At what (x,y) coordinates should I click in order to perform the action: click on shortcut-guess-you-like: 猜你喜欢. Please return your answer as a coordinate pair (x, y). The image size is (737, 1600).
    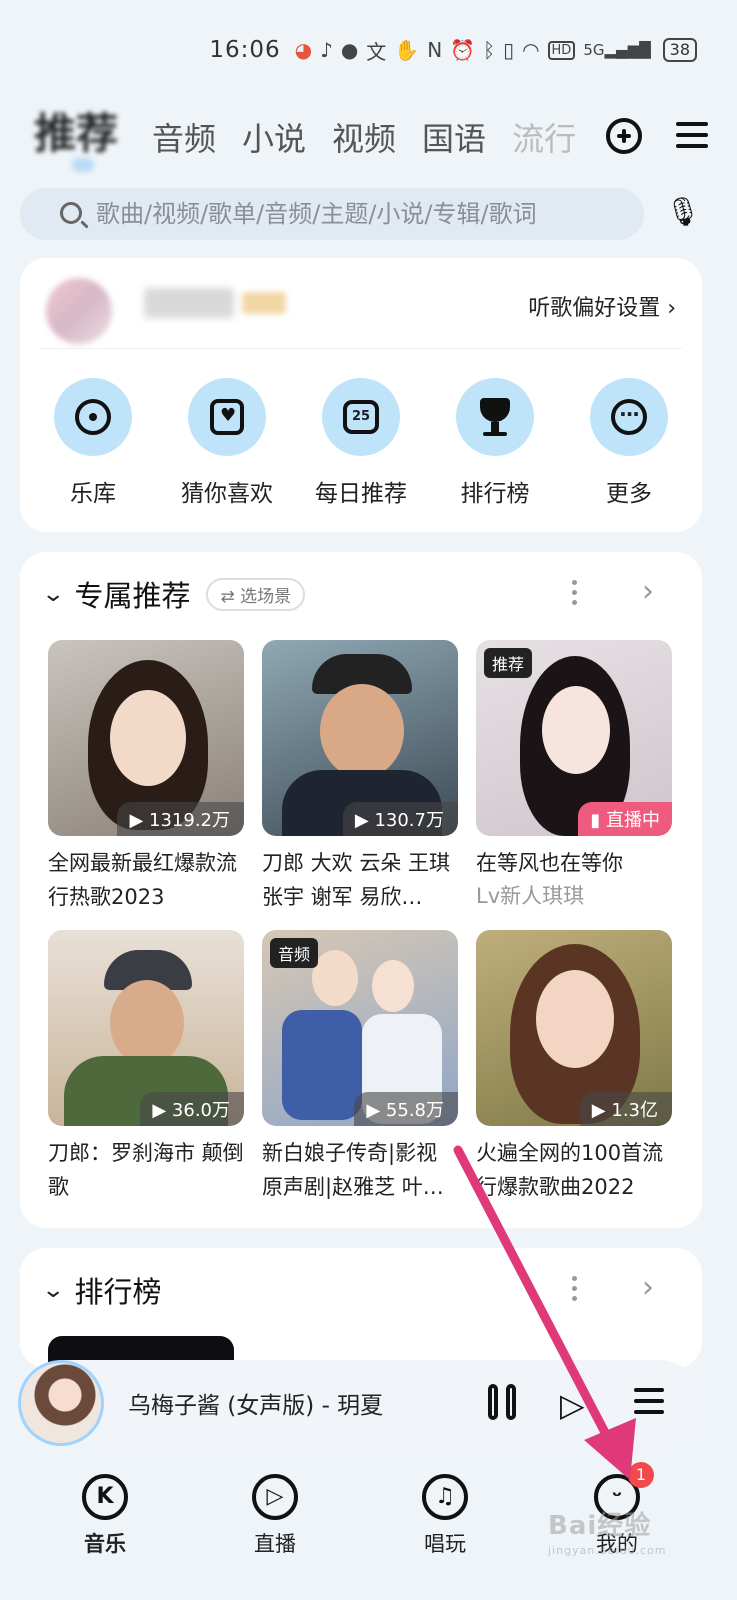
    Looking at the image, I should click on (227, 443).